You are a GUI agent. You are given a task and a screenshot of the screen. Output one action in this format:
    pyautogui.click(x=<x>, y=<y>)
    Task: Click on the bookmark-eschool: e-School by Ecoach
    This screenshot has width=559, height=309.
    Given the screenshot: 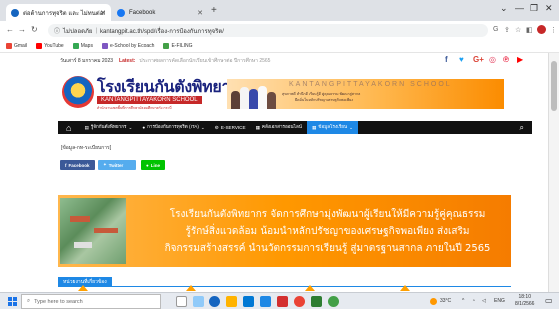 What is the action you would take?
    pyautogui.click(x=127, y=46)
    